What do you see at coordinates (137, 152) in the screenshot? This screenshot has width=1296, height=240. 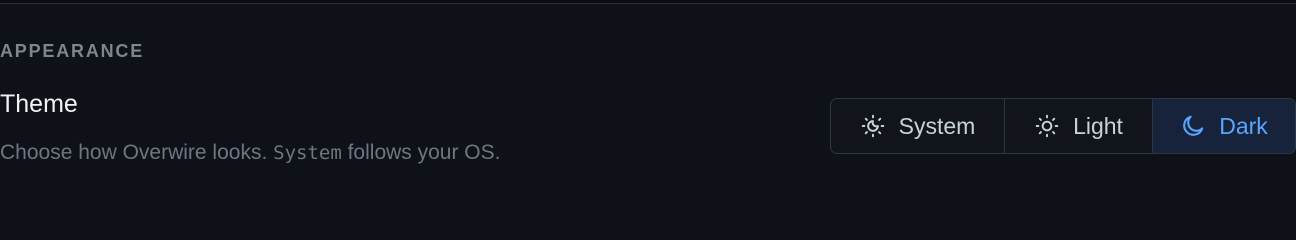 I see `description-text: Choose how Overwire looks.` at bounding box center [137, 152].